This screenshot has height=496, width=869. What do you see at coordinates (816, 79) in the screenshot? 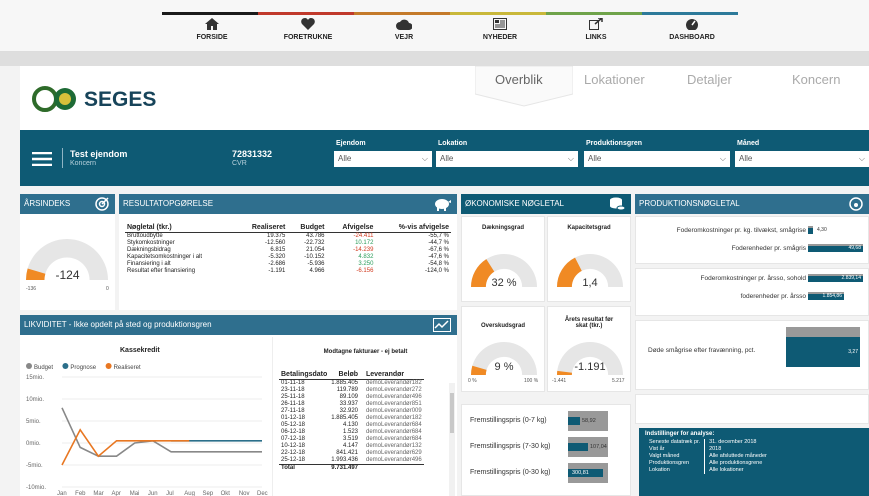
I see `tab-koncern: Koncern` at bounding box center [816, 79].